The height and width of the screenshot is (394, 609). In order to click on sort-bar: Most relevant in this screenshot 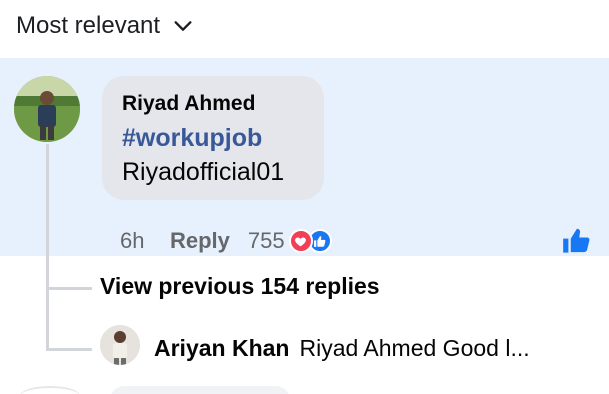, I will do `click(304, 29)`.